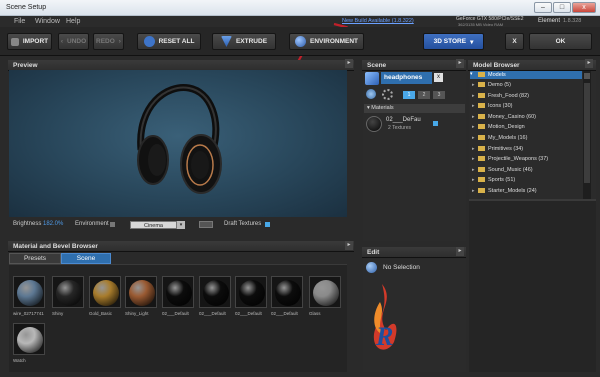 The width and height of the screenshot is (600, 377). Describe the element at coordinates (73, 21) in the screenshot. I see `menu-help: Help` at that location.